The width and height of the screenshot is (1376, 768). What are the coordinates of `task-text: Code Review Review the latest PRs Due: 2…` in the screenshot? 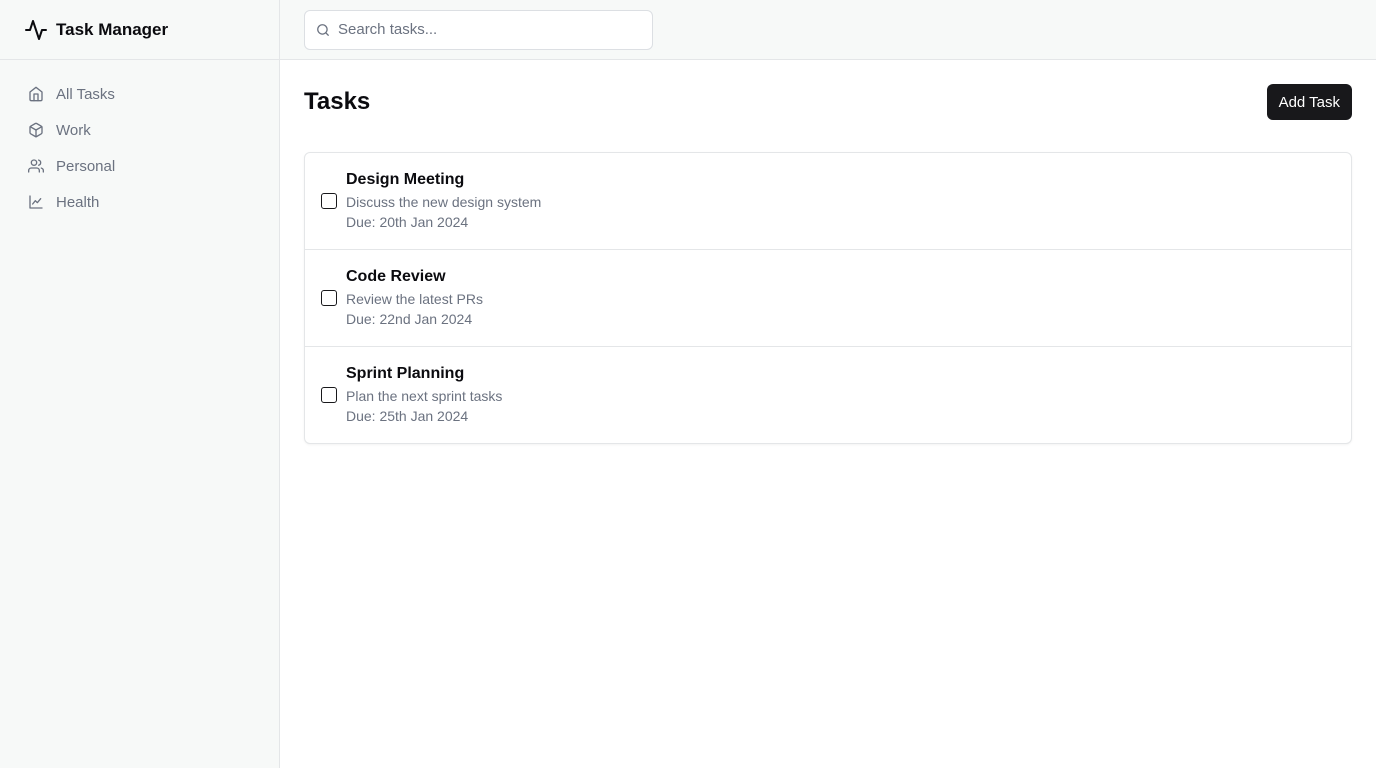 It's located at (414, 298).